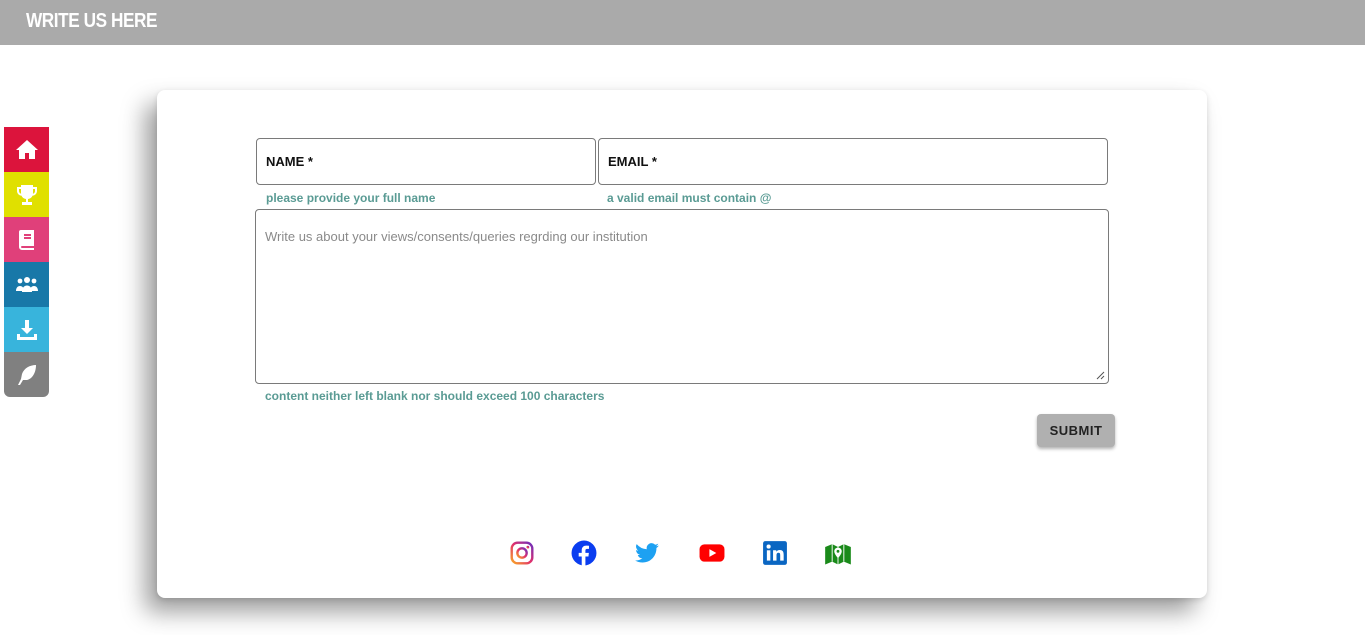 This screenshot has width=1365, height=635. What do you see at coordinates (1100, 375) in the screenshot?
I see `resize-grip-icon` at bounding box center [1100, 375].